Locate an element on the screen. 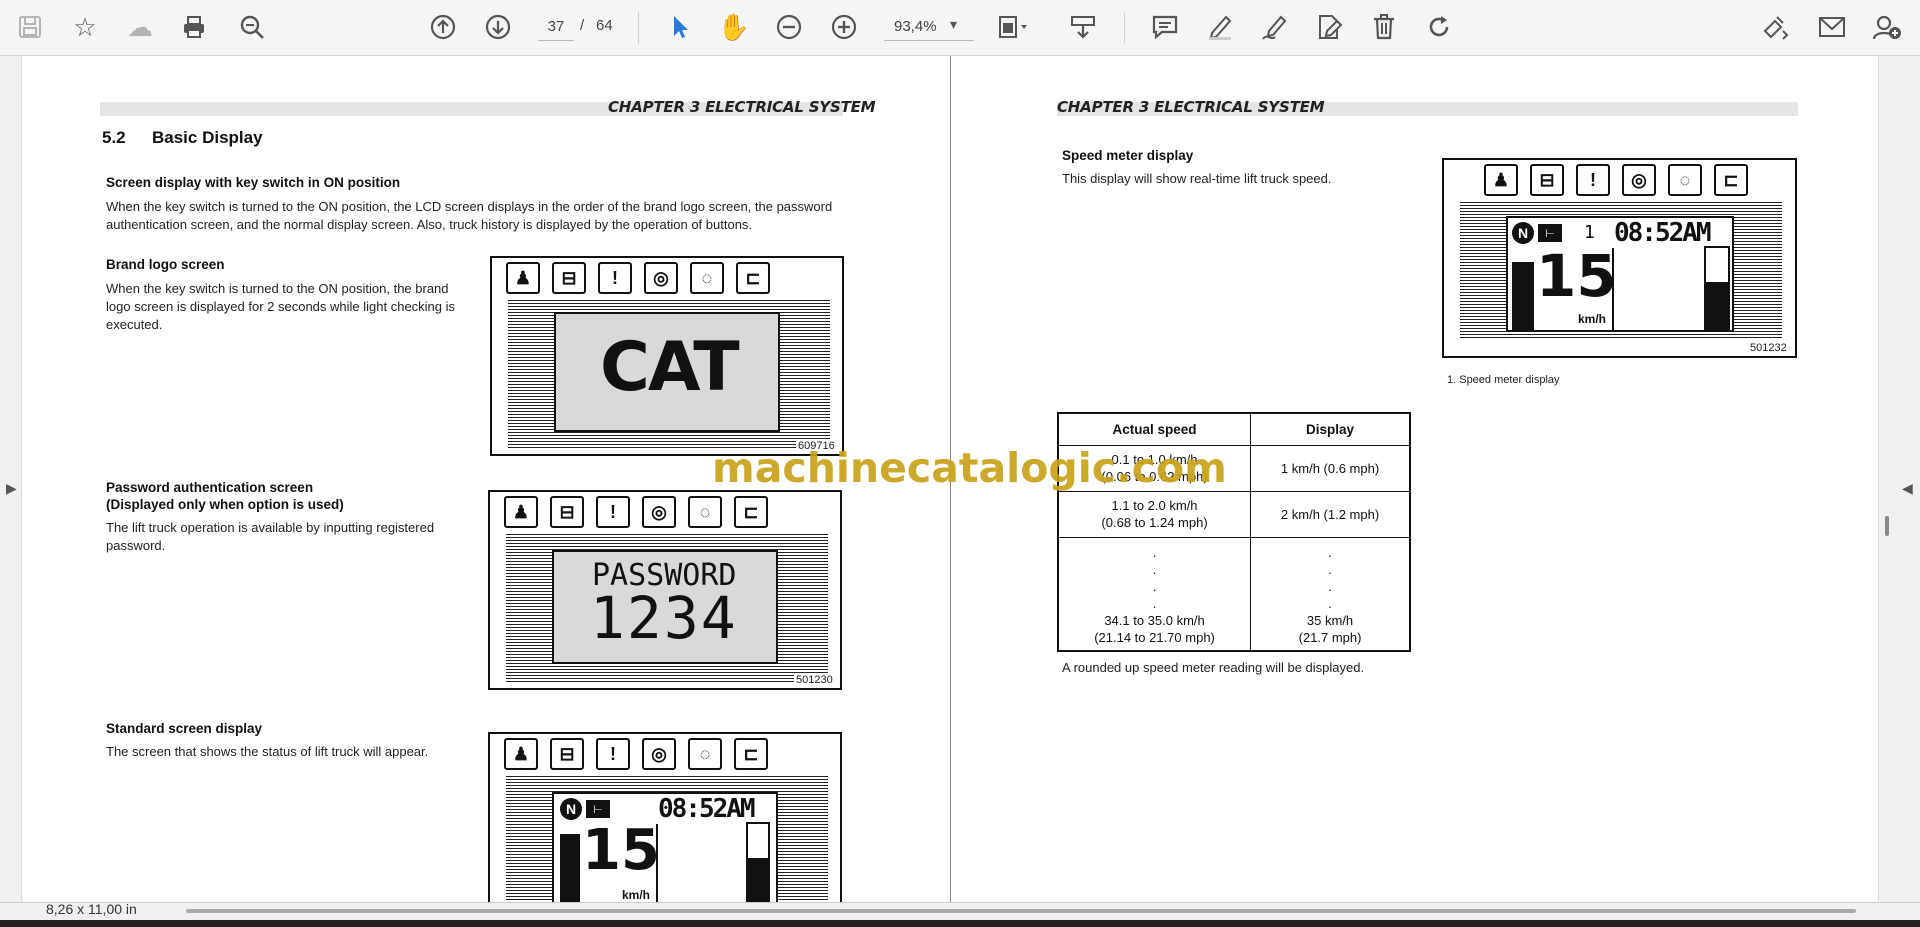  page-up-icon is located at coordinates (443, 27).